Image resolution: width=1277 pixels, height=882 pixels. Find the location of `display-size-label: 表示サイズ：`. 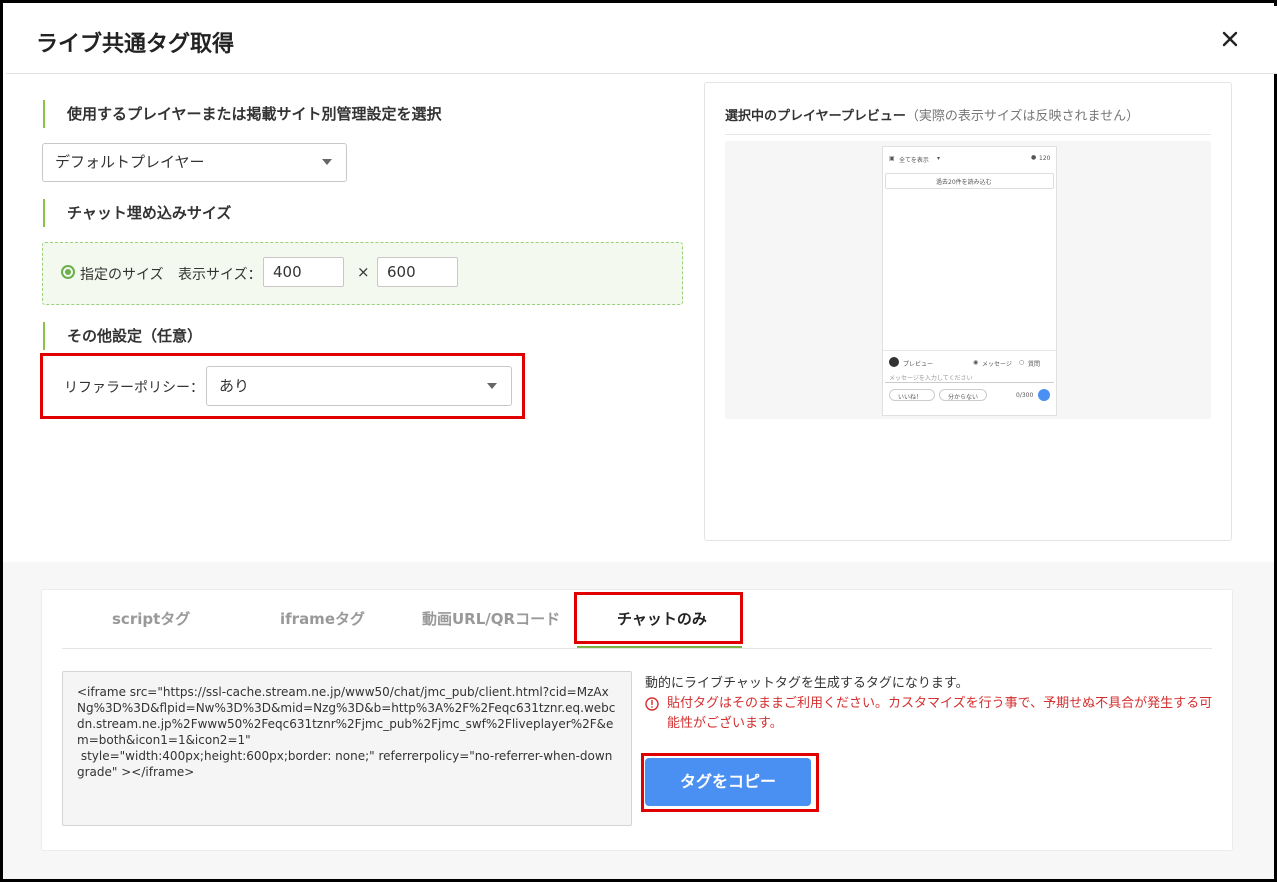

display-size-label: 表示サイズ： is located at coordinates (220, 275).